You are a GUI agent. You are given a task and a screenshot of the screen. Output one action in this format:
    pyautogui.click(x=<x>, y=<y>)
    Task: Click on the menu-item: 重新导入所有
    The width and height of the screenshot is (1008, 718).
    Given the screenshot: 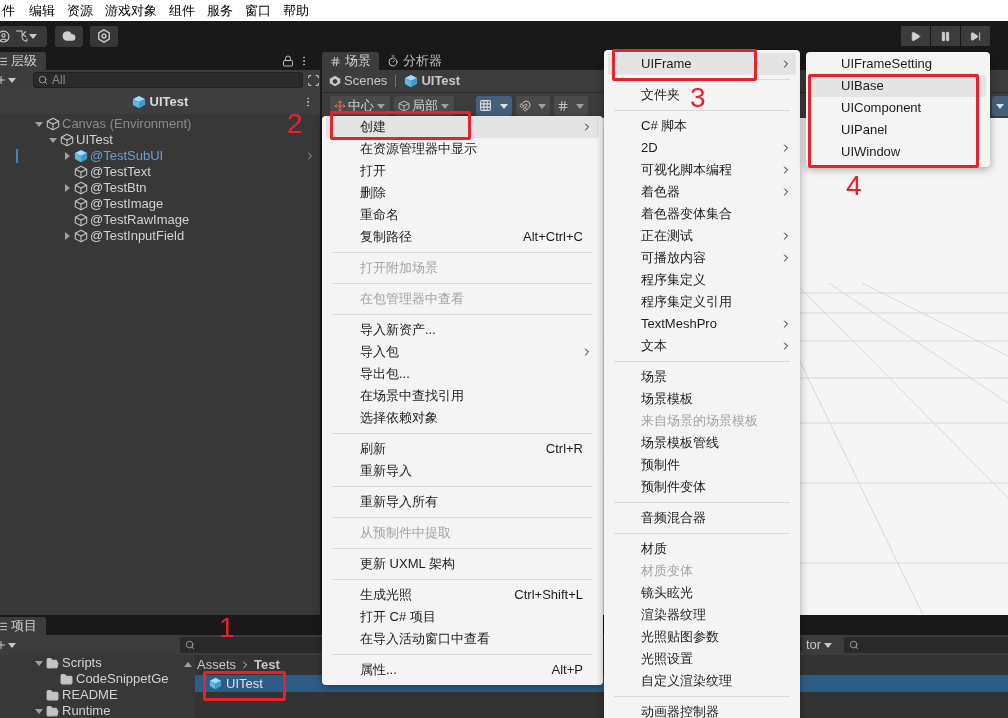 What is the action you would take?
    pyautogui.click(x=399, y=502)
    